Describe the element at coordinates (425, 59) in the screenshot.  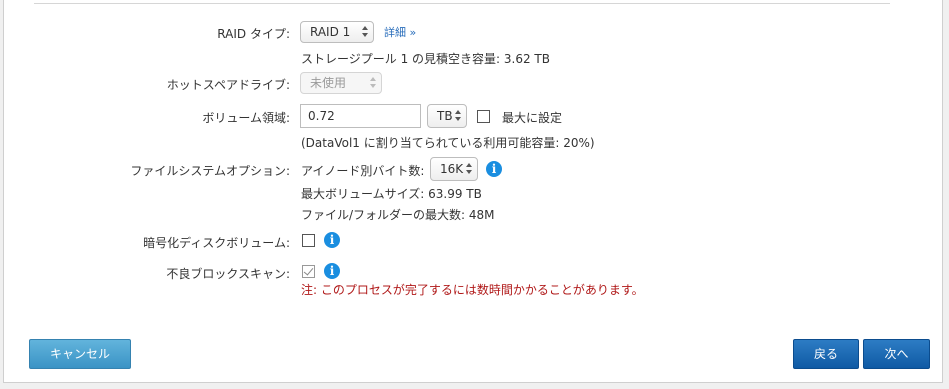
I see `raid-capacity-note: ストレージプール 1 の見積空き容量: 3.62 TB` at that location.